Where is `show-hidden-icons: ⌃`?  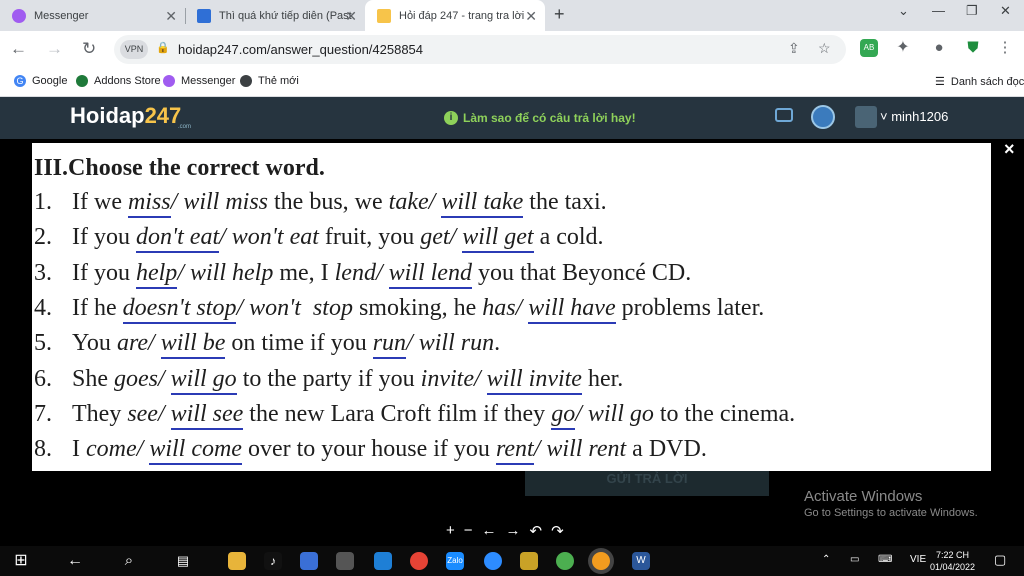 show-hidden-icons: ⌃ is located at coordinates (826, 559).